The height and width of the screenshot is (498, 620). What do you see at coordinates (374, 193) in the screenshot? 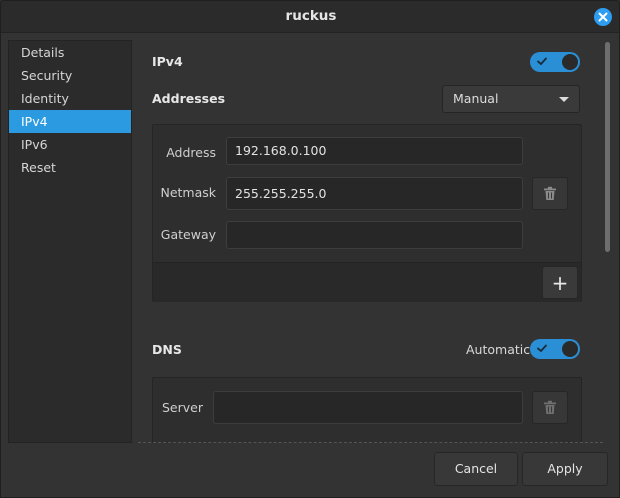
I see `netmask-input: 255.255.255.0` at bounding box center [374, 193].